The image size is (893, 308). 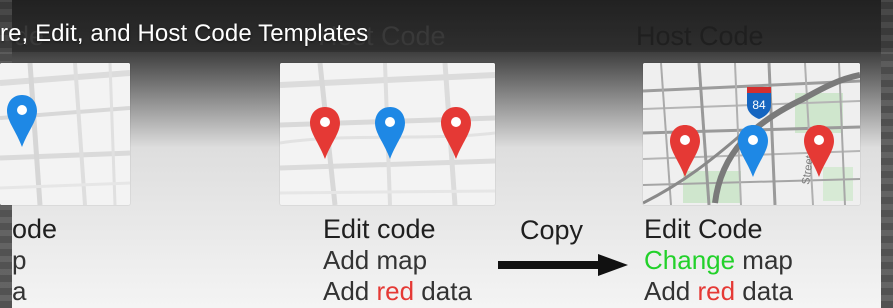 I want to click on middle-caption-line-2-prefix: Add, so click(x=350, y=291).